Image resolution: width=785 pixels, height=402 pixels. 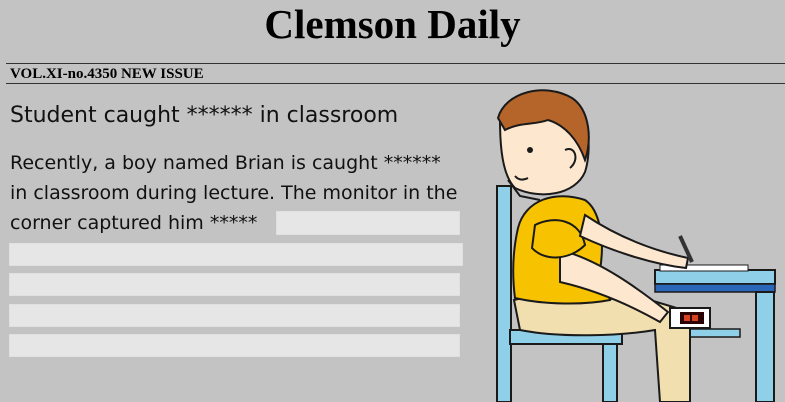 What do you see at coordinates (395, 63) in the screenshot?
I see `divider-top` at bounding box center [395, 63].